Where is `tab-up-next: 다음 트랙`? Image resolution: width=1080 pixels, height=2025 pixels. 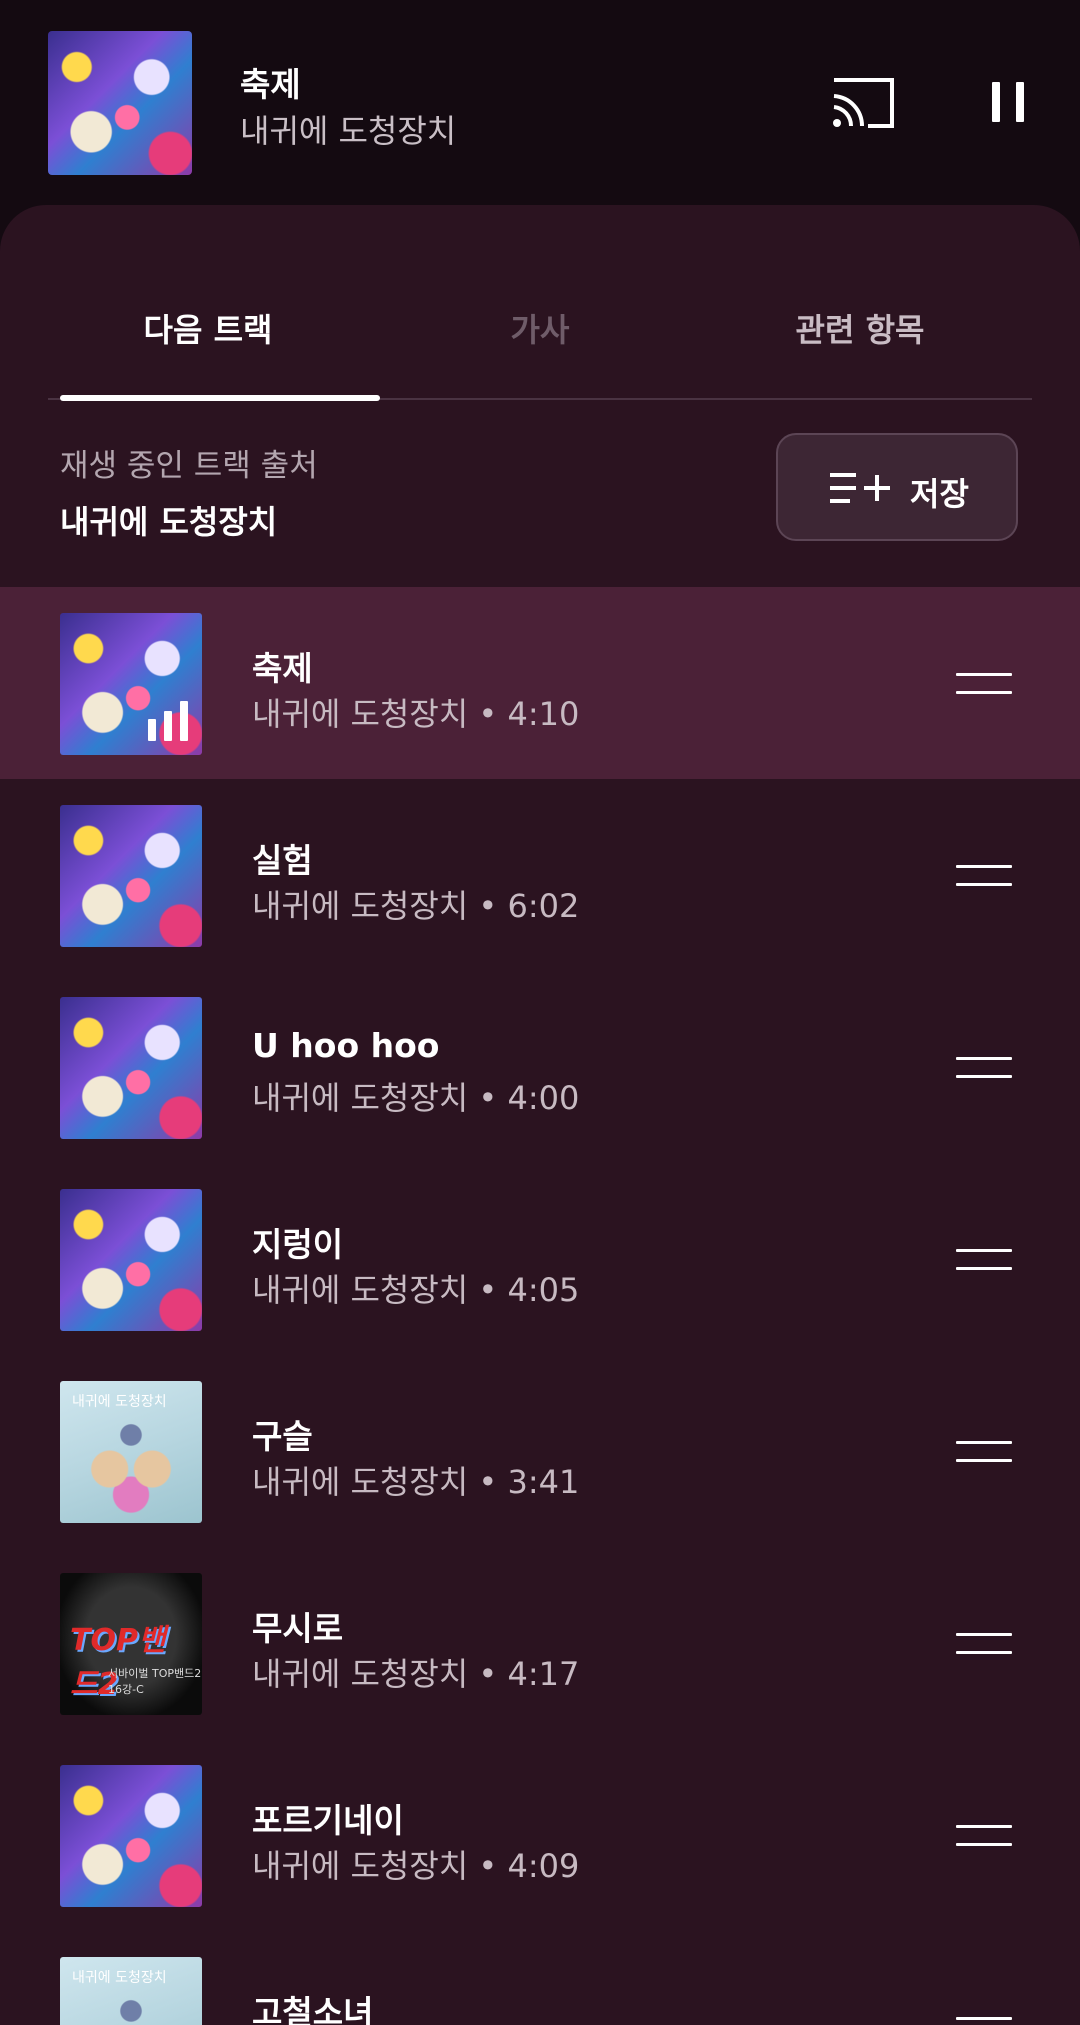 tab-up-next: 다음 트랙 is located at coordinates (208, 328).